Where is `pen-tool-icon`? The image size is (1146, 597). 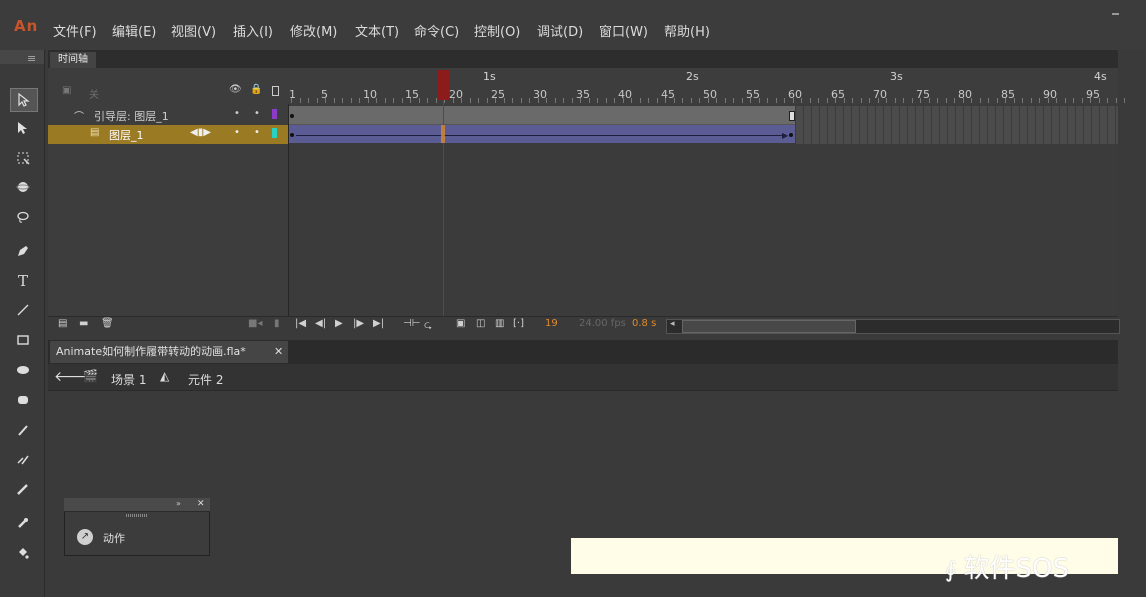
pen-tool-icon is located at coordinates (23, 251).